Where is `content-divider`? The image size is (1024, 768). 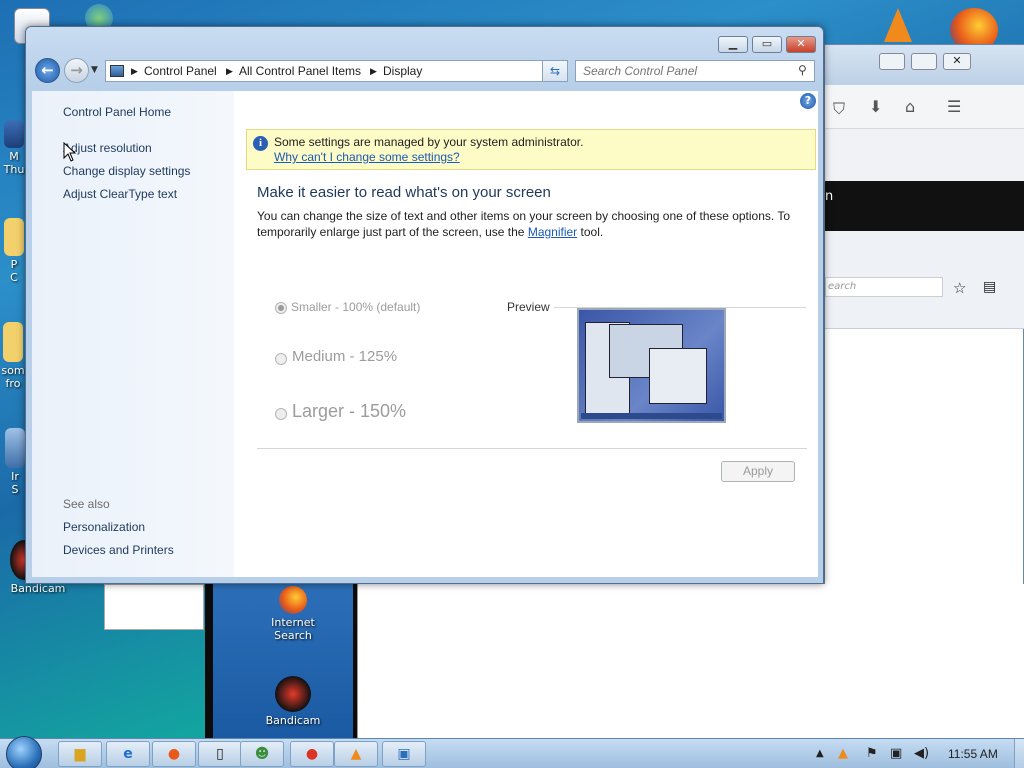
content-divider is located at coordinates (532, 448).